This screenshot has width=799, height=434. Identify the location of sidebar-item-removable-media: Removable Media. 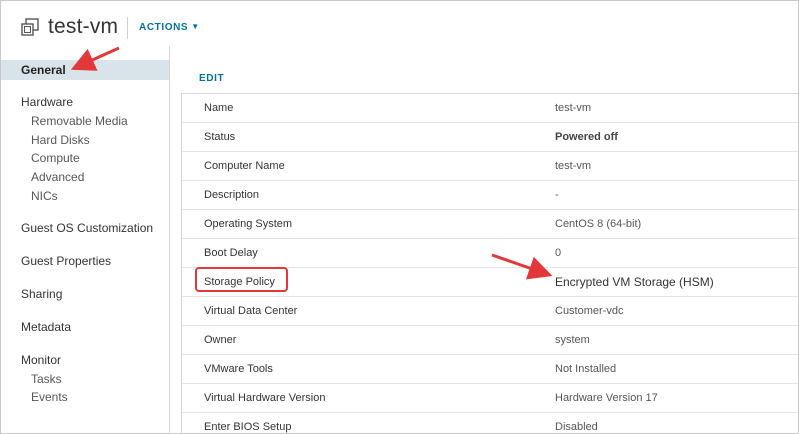
(85, 121).